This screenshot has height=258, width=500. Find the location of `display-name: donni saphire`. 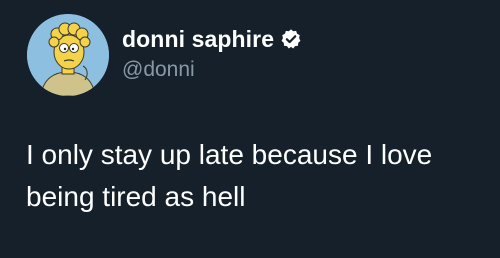

display-name: donni saphire is located at coordinates (198, 39).